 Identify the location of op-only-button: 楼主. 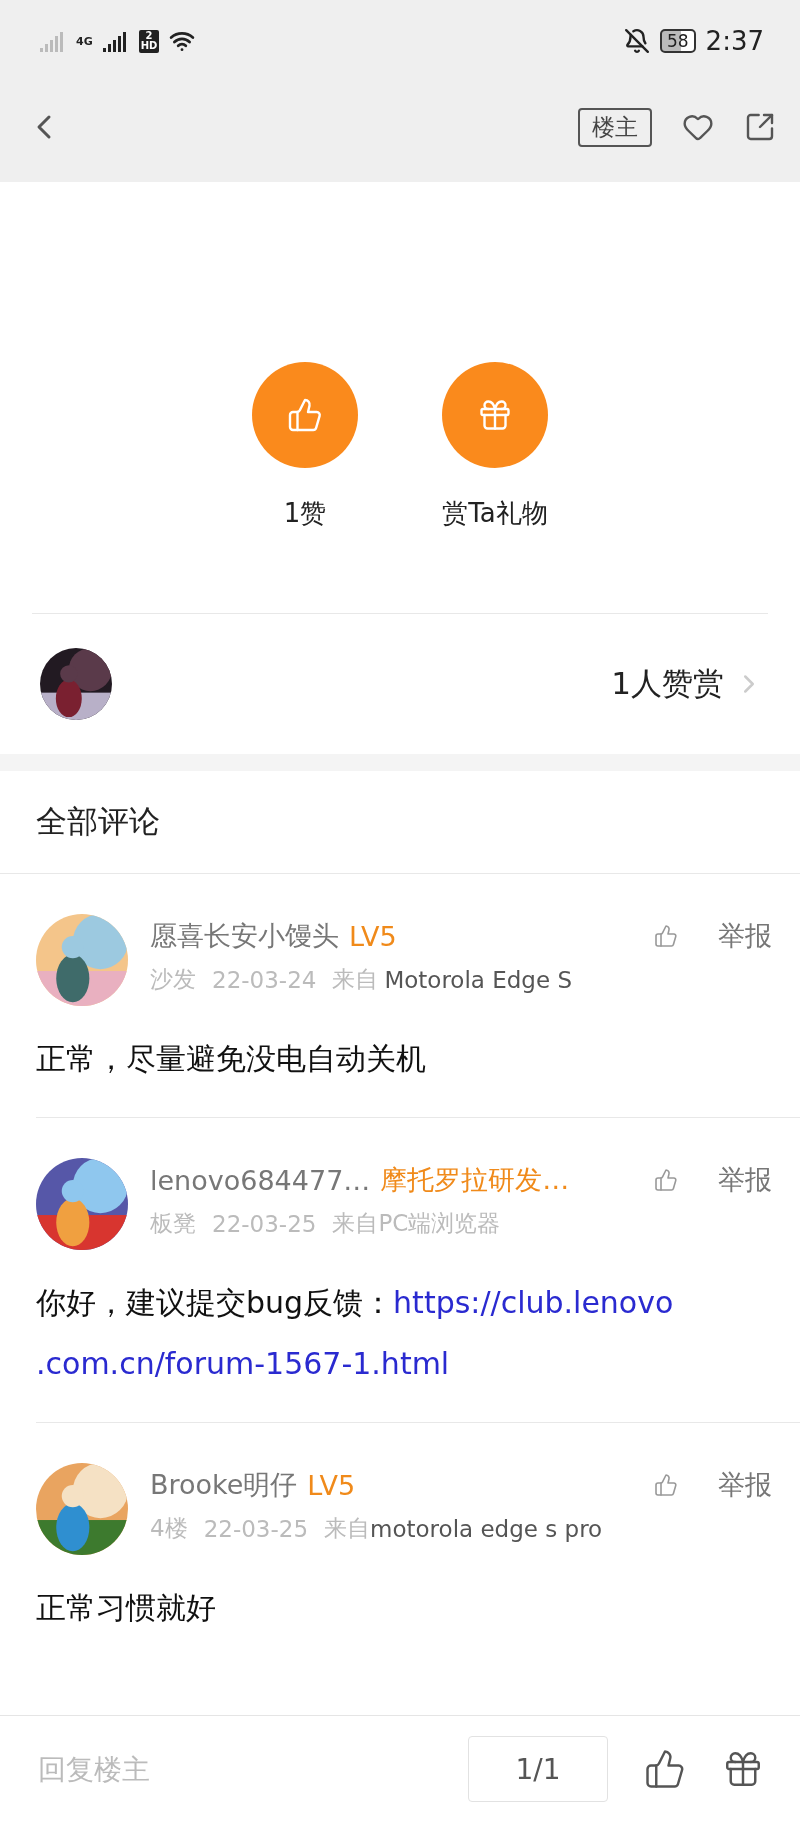
(615, 127).